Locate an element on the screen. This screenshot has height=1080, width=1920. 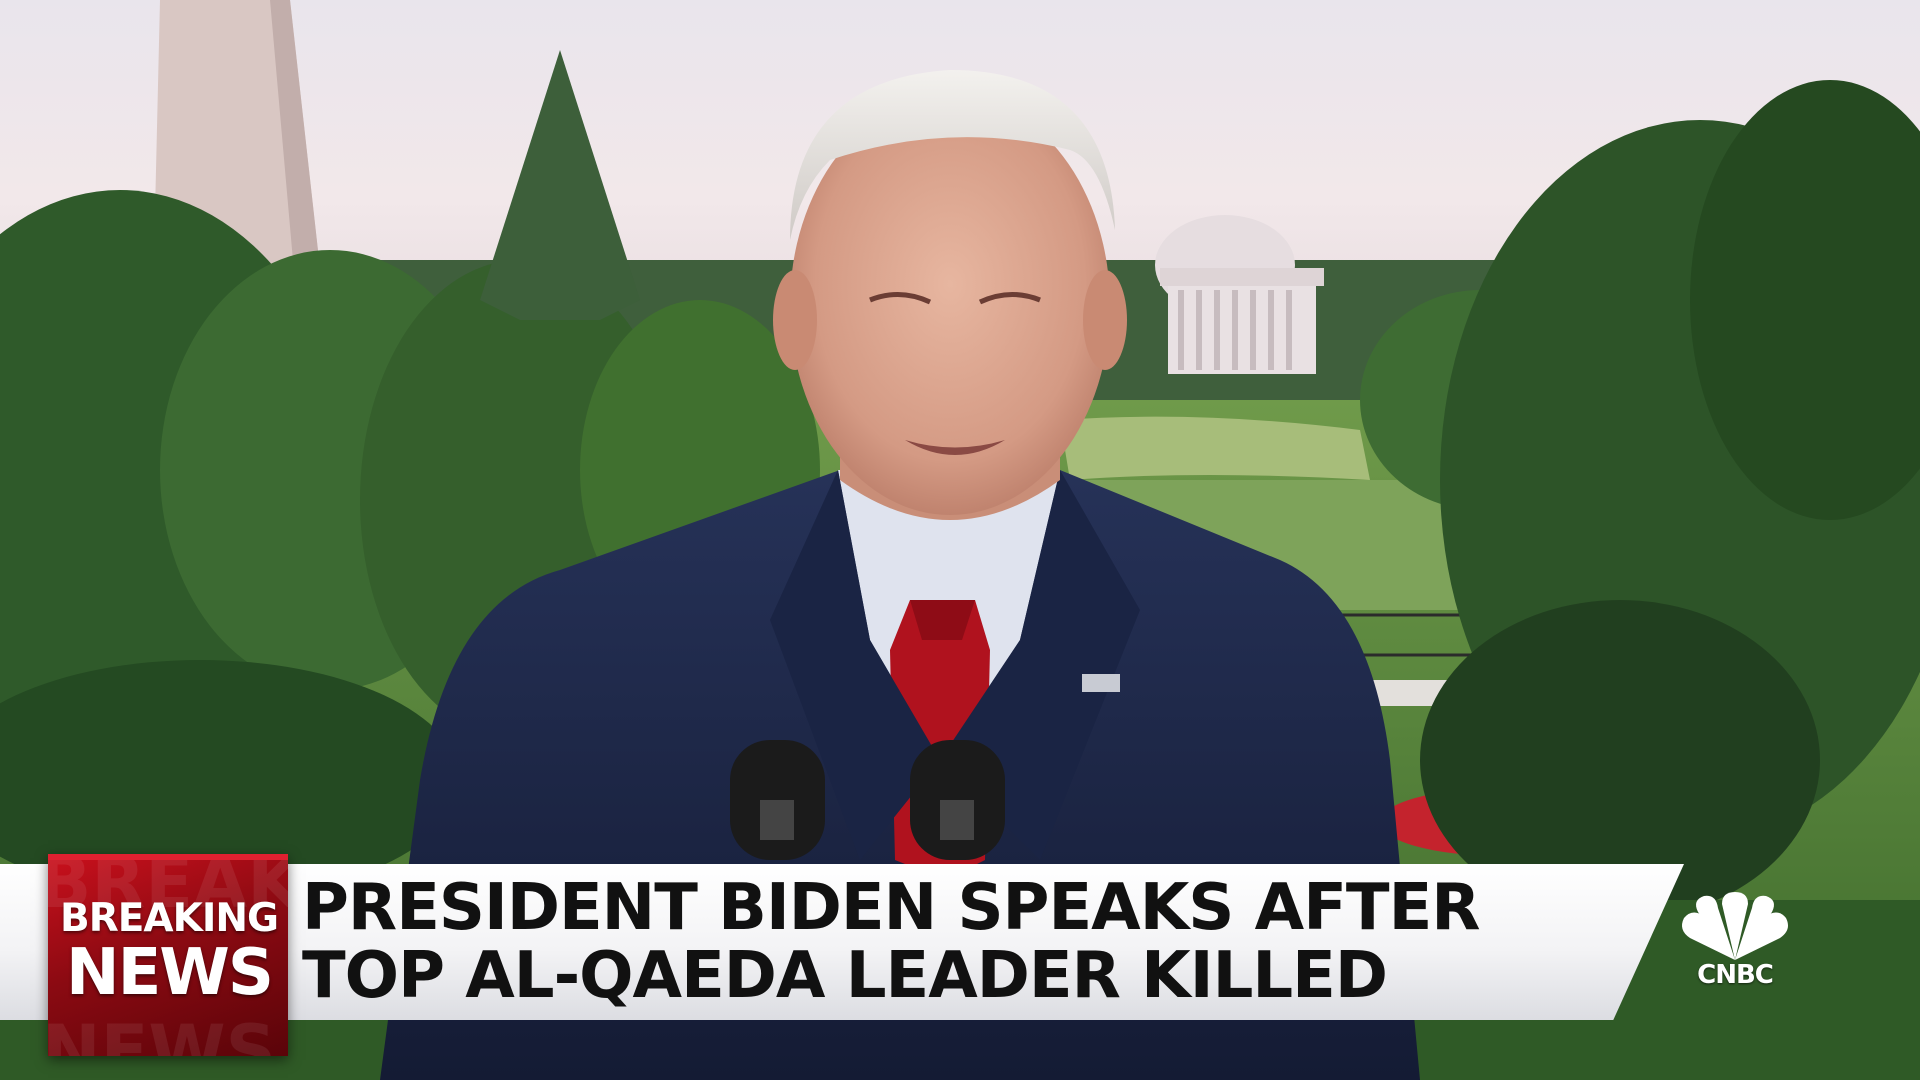
far-lawn is located at coordinates (1215, 448).